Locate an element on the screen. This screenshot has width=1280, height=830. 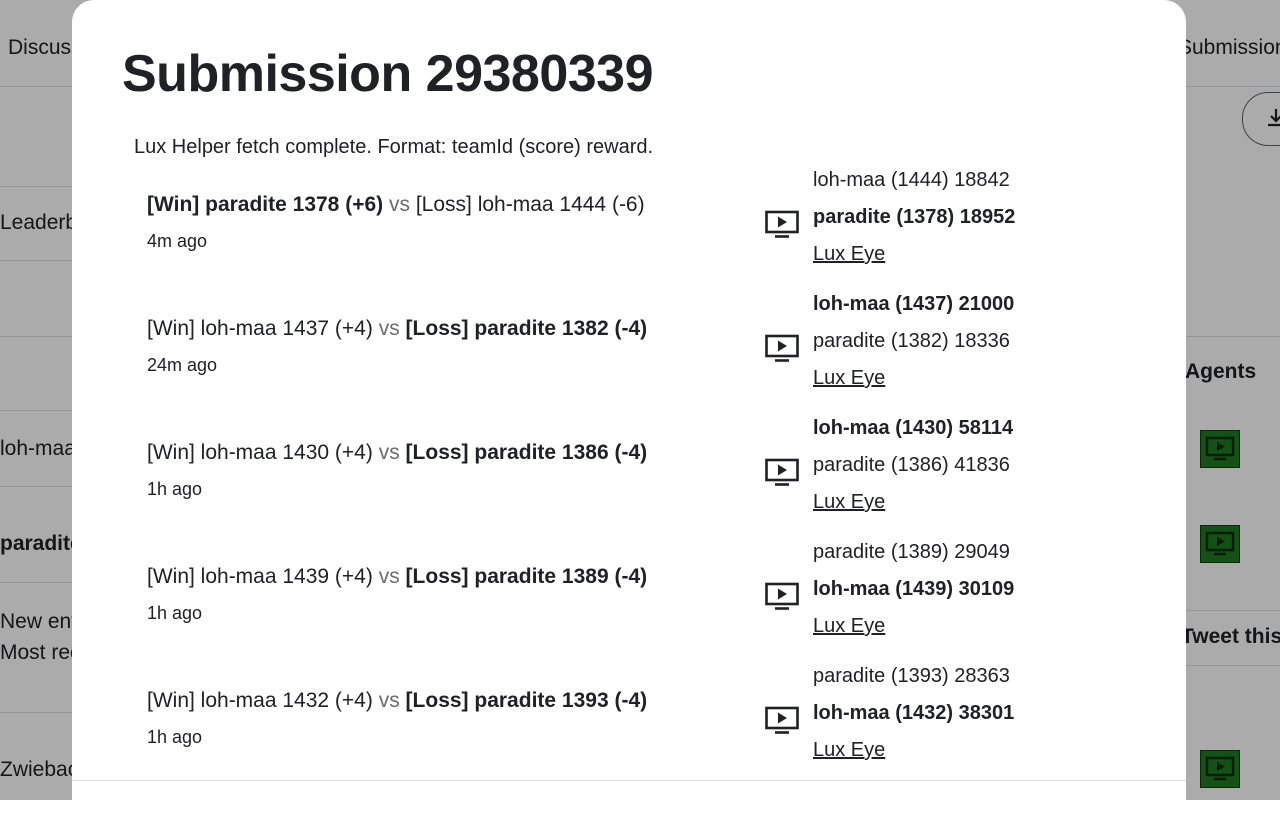
episode-loser: [Loss] paradite 1393 (-4) is located at coordinates (526, 700).